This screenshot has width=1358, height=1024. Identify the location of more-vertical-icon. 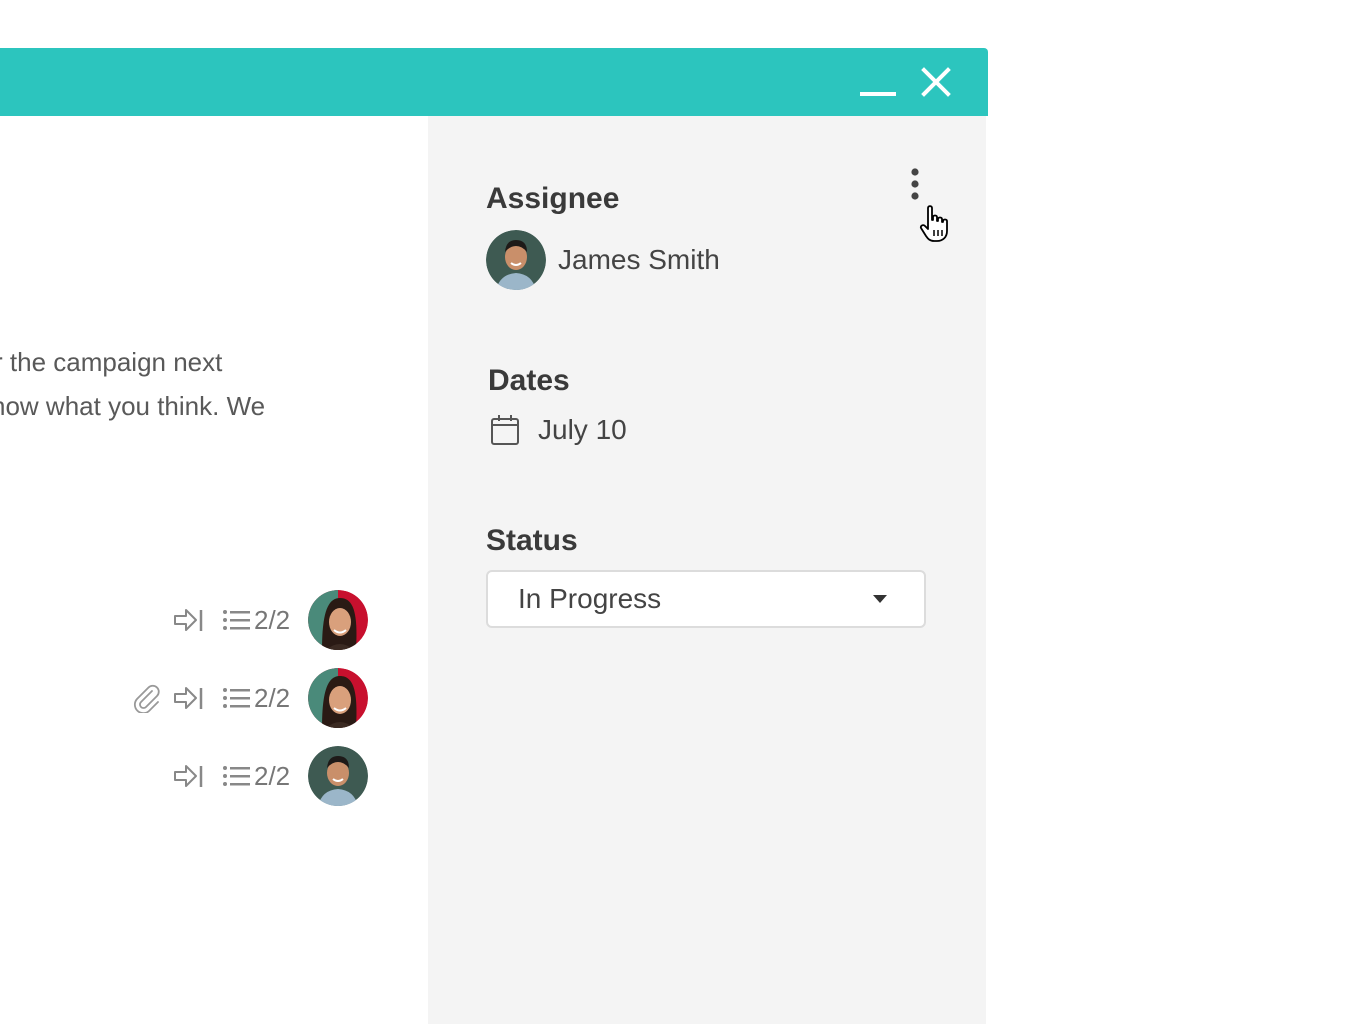
(915, 184).